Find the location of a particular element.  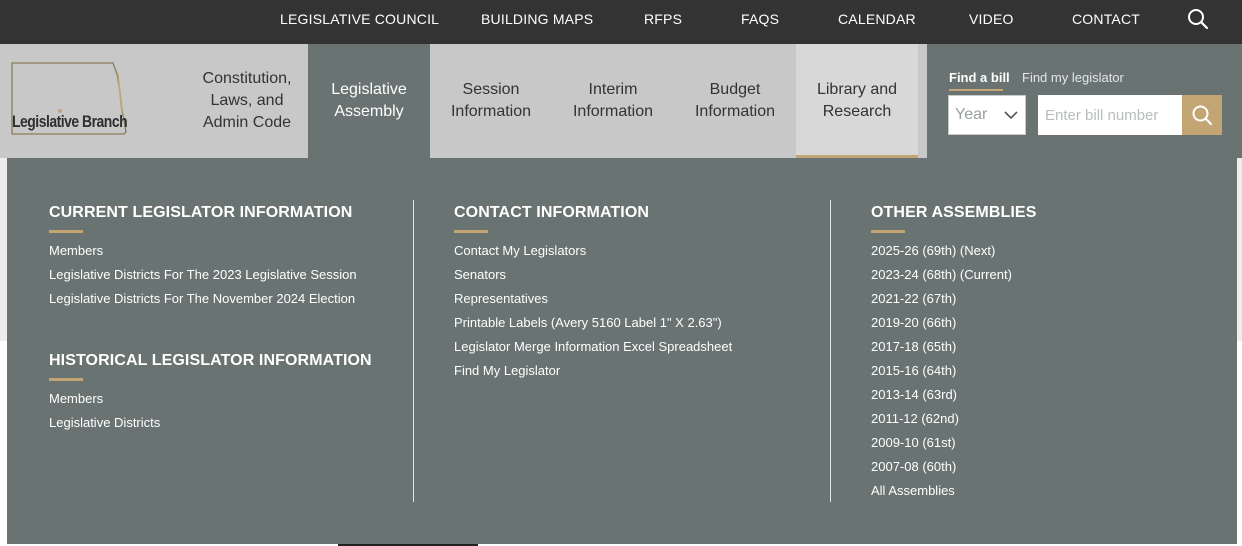

link-assembly-68th: 2023-24 (68th) (Current) is located at coordinates (941, 274).